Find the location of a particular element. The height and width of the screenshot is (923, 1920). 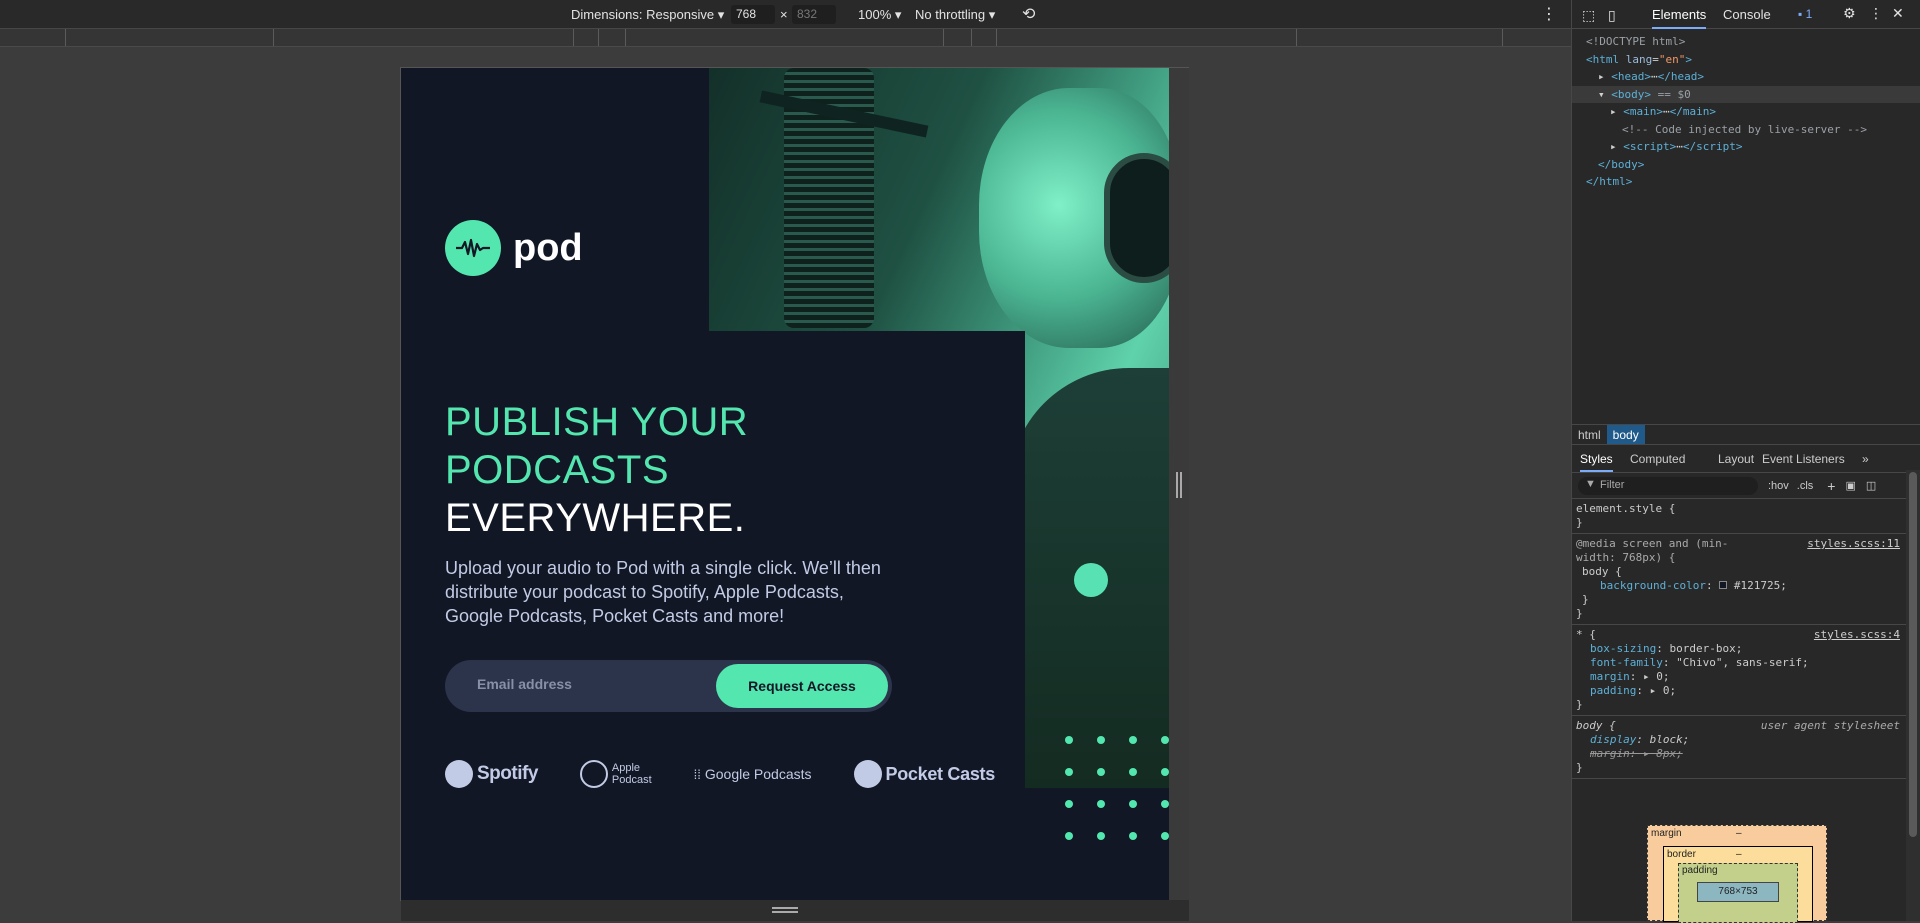

breadcrumb-html: html is located at coordinates (1589, 434).